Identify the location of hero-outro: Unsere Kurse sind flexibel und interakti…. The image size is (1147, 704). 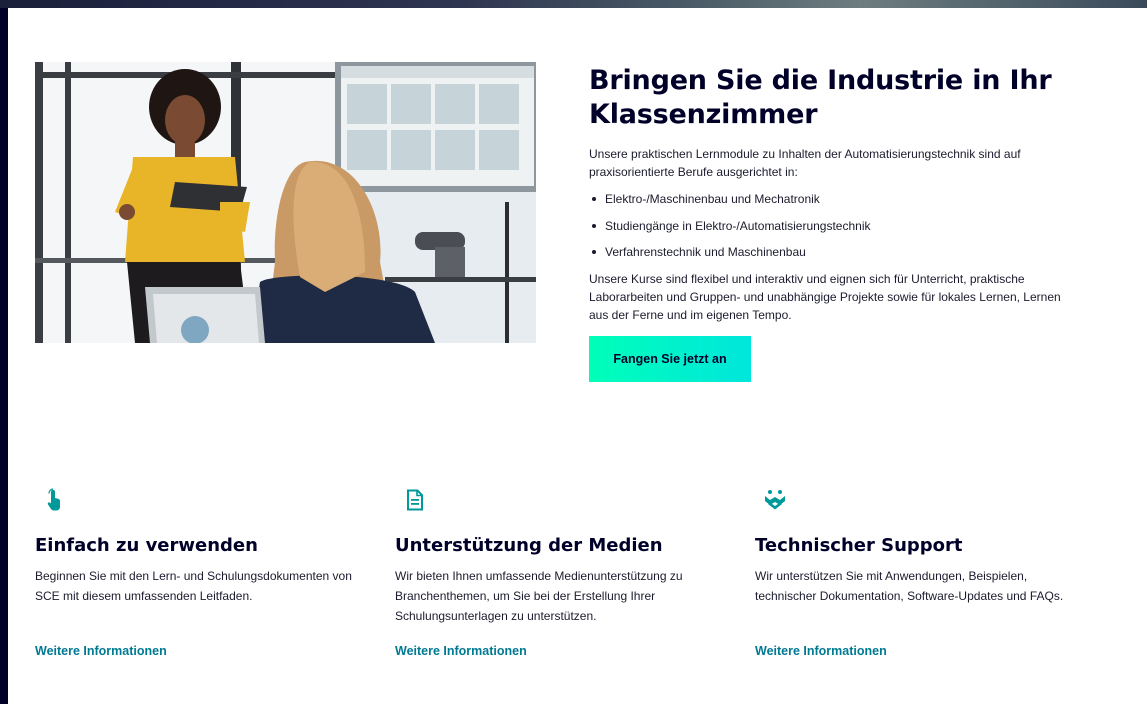
(825, 296).